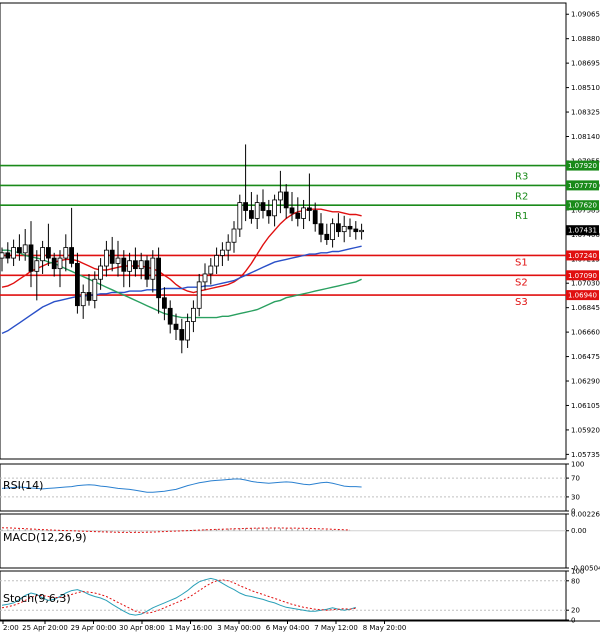 This screenshot has width=600, height=635. I want to click on indicator-tick-label: 0.002266, so click(585, 515).